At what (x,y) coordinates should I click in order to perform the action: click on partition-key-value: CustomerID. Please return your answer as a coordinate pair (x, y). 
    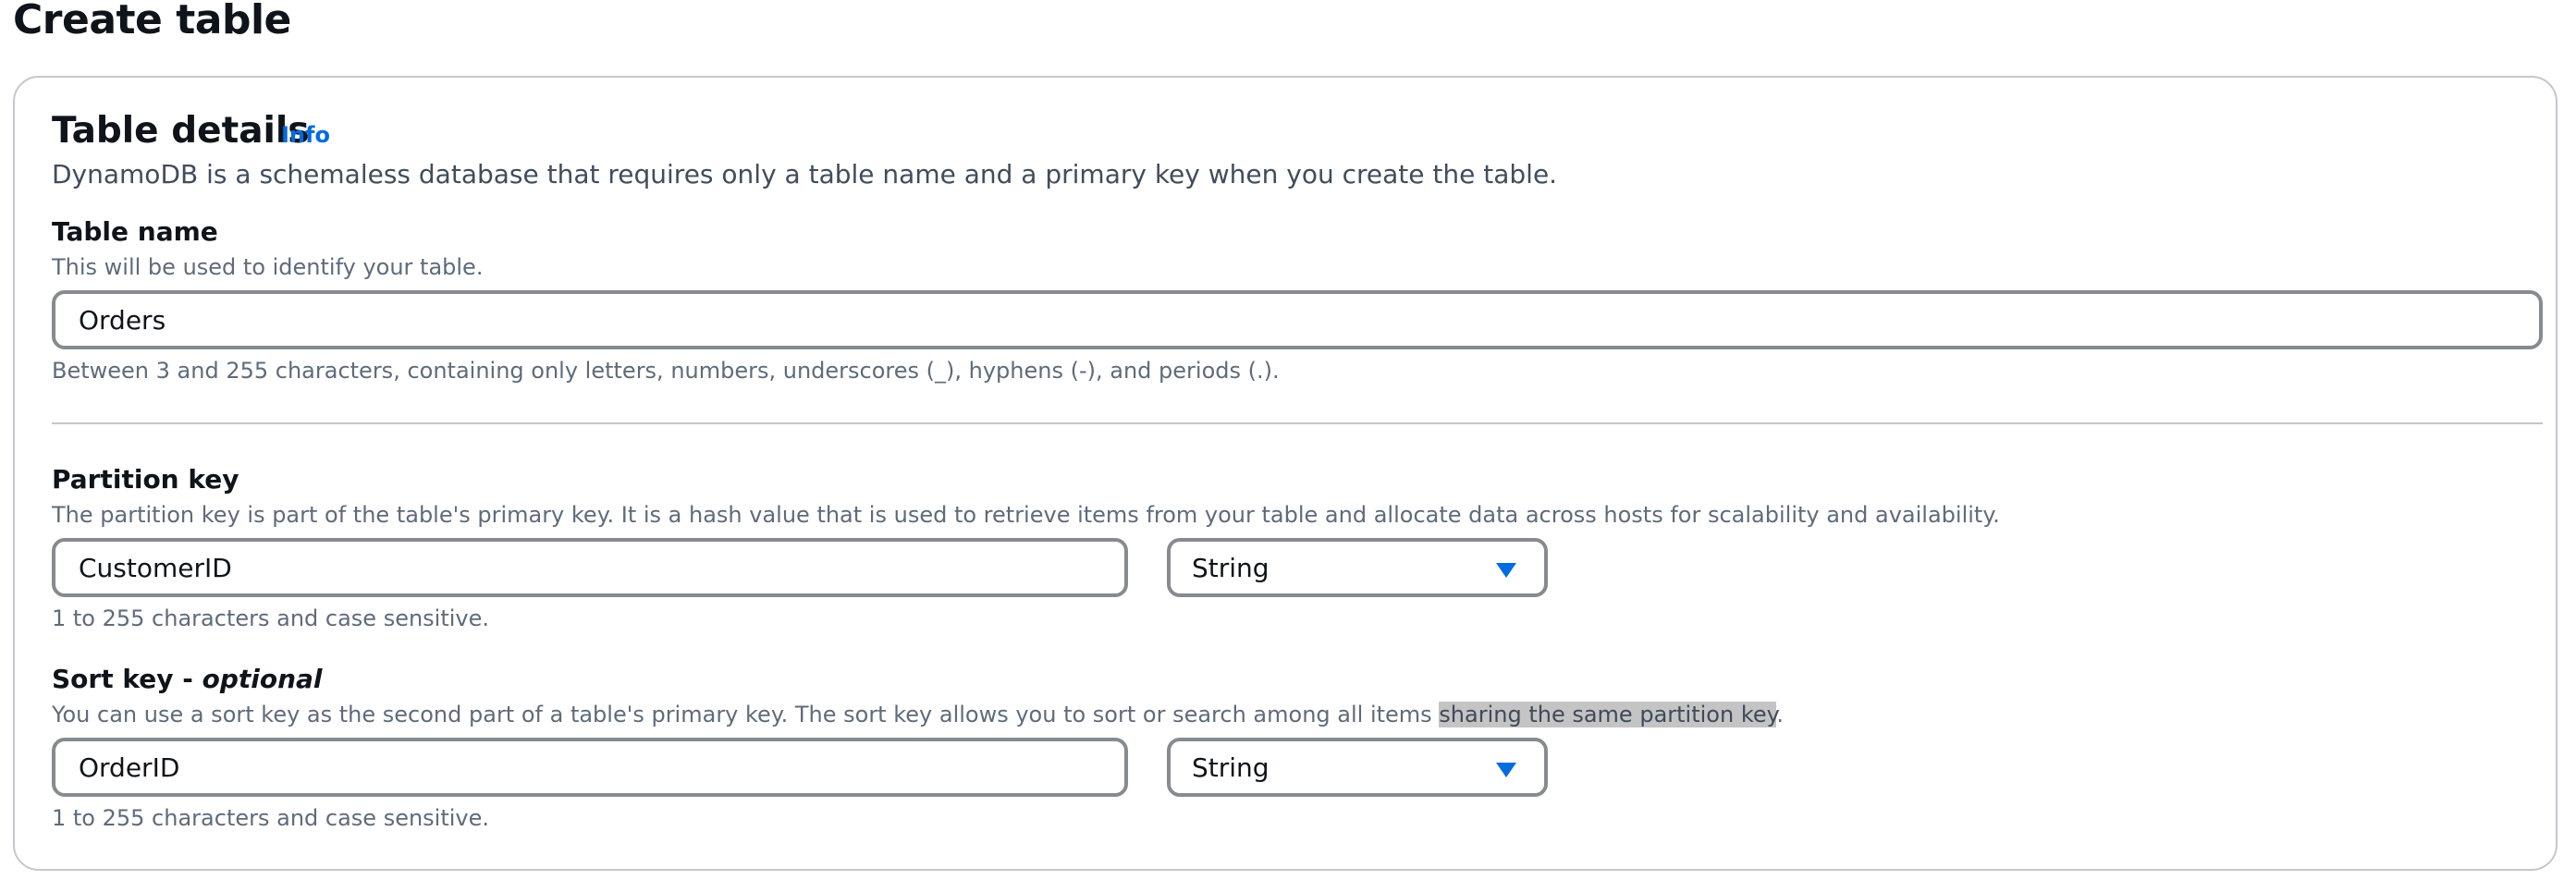
    Looking at the image, I should click on (156, 567).